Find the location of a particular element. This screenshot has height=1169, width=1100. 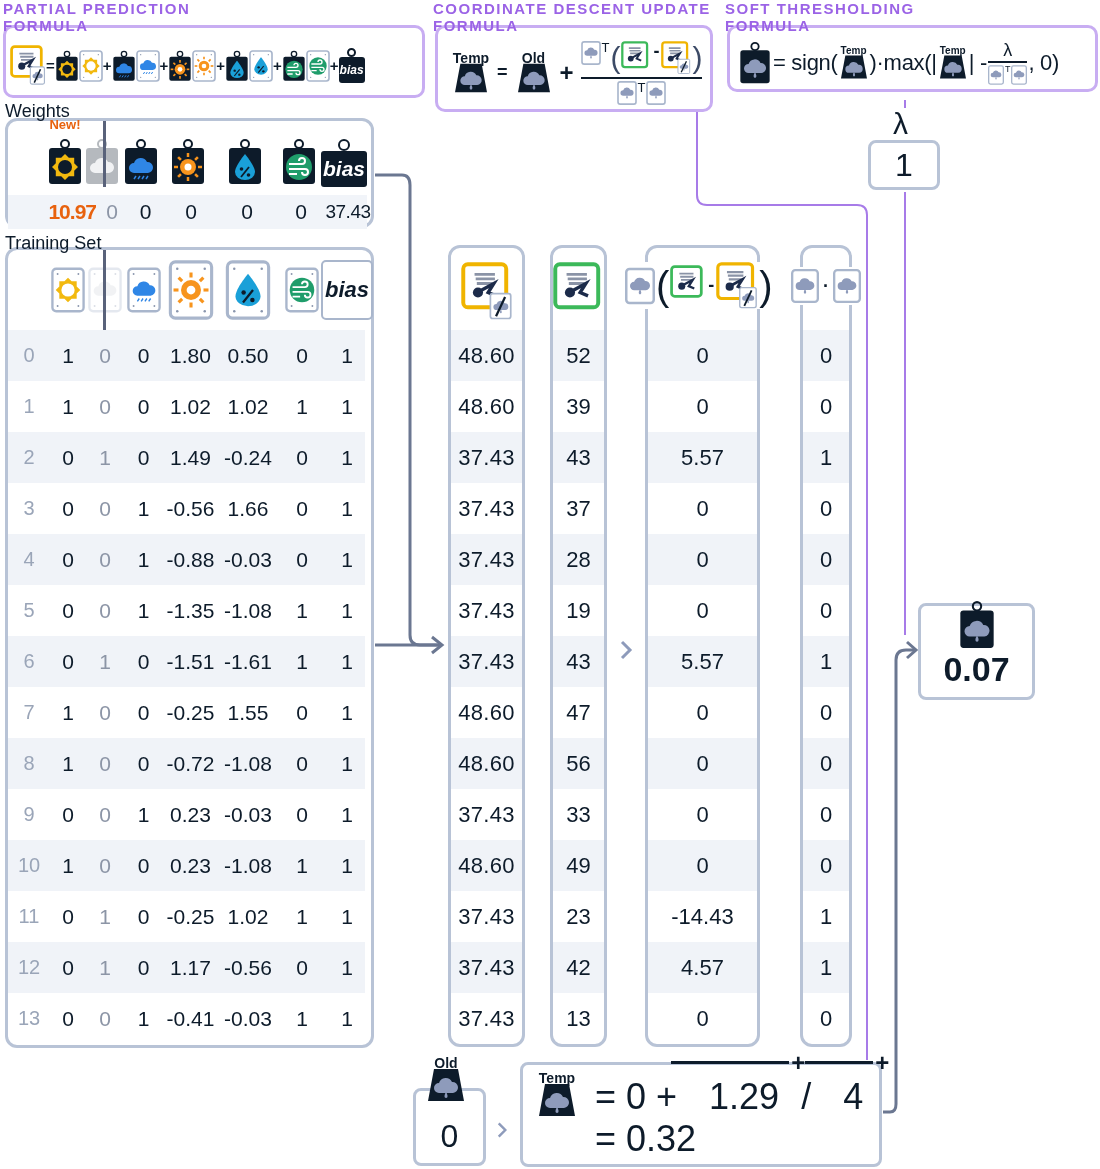

table-cell-text: 1.02 is located at coordinates (248, 406).